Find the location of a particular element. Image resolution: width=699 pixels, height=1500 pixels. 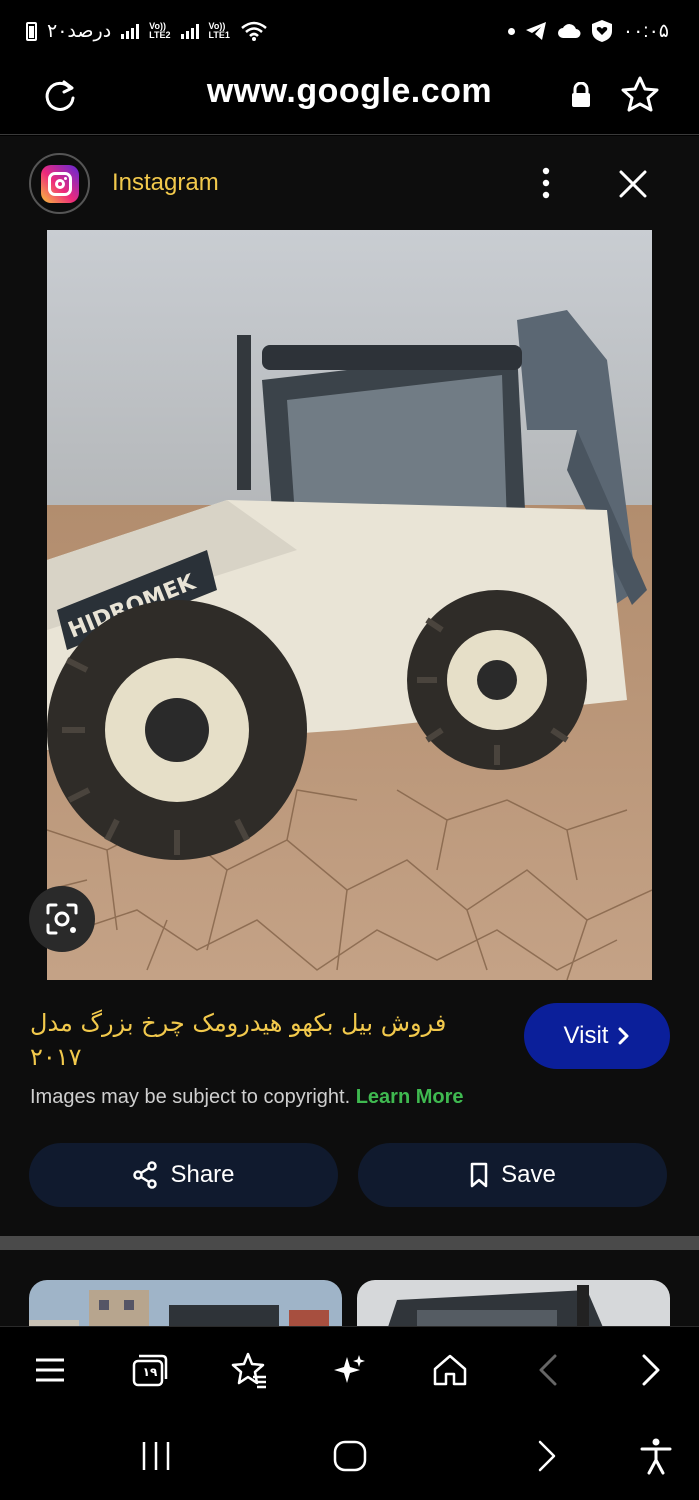

save-button: Save is located at coordinates (512, 1175).